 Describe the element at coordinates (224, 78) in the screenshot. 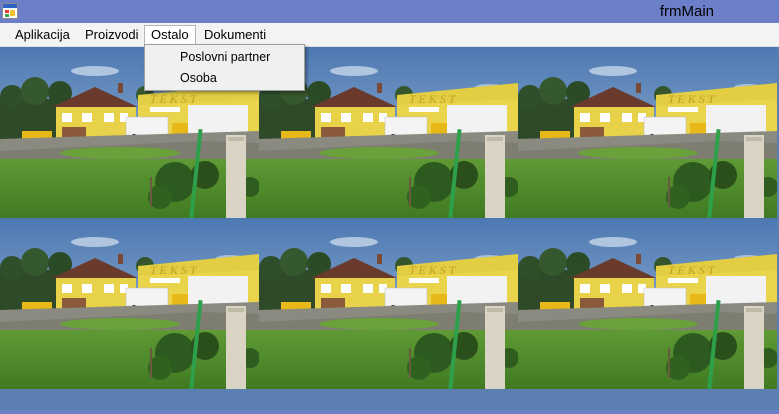

I see `menu-item-osoba: Osoba` at that location.